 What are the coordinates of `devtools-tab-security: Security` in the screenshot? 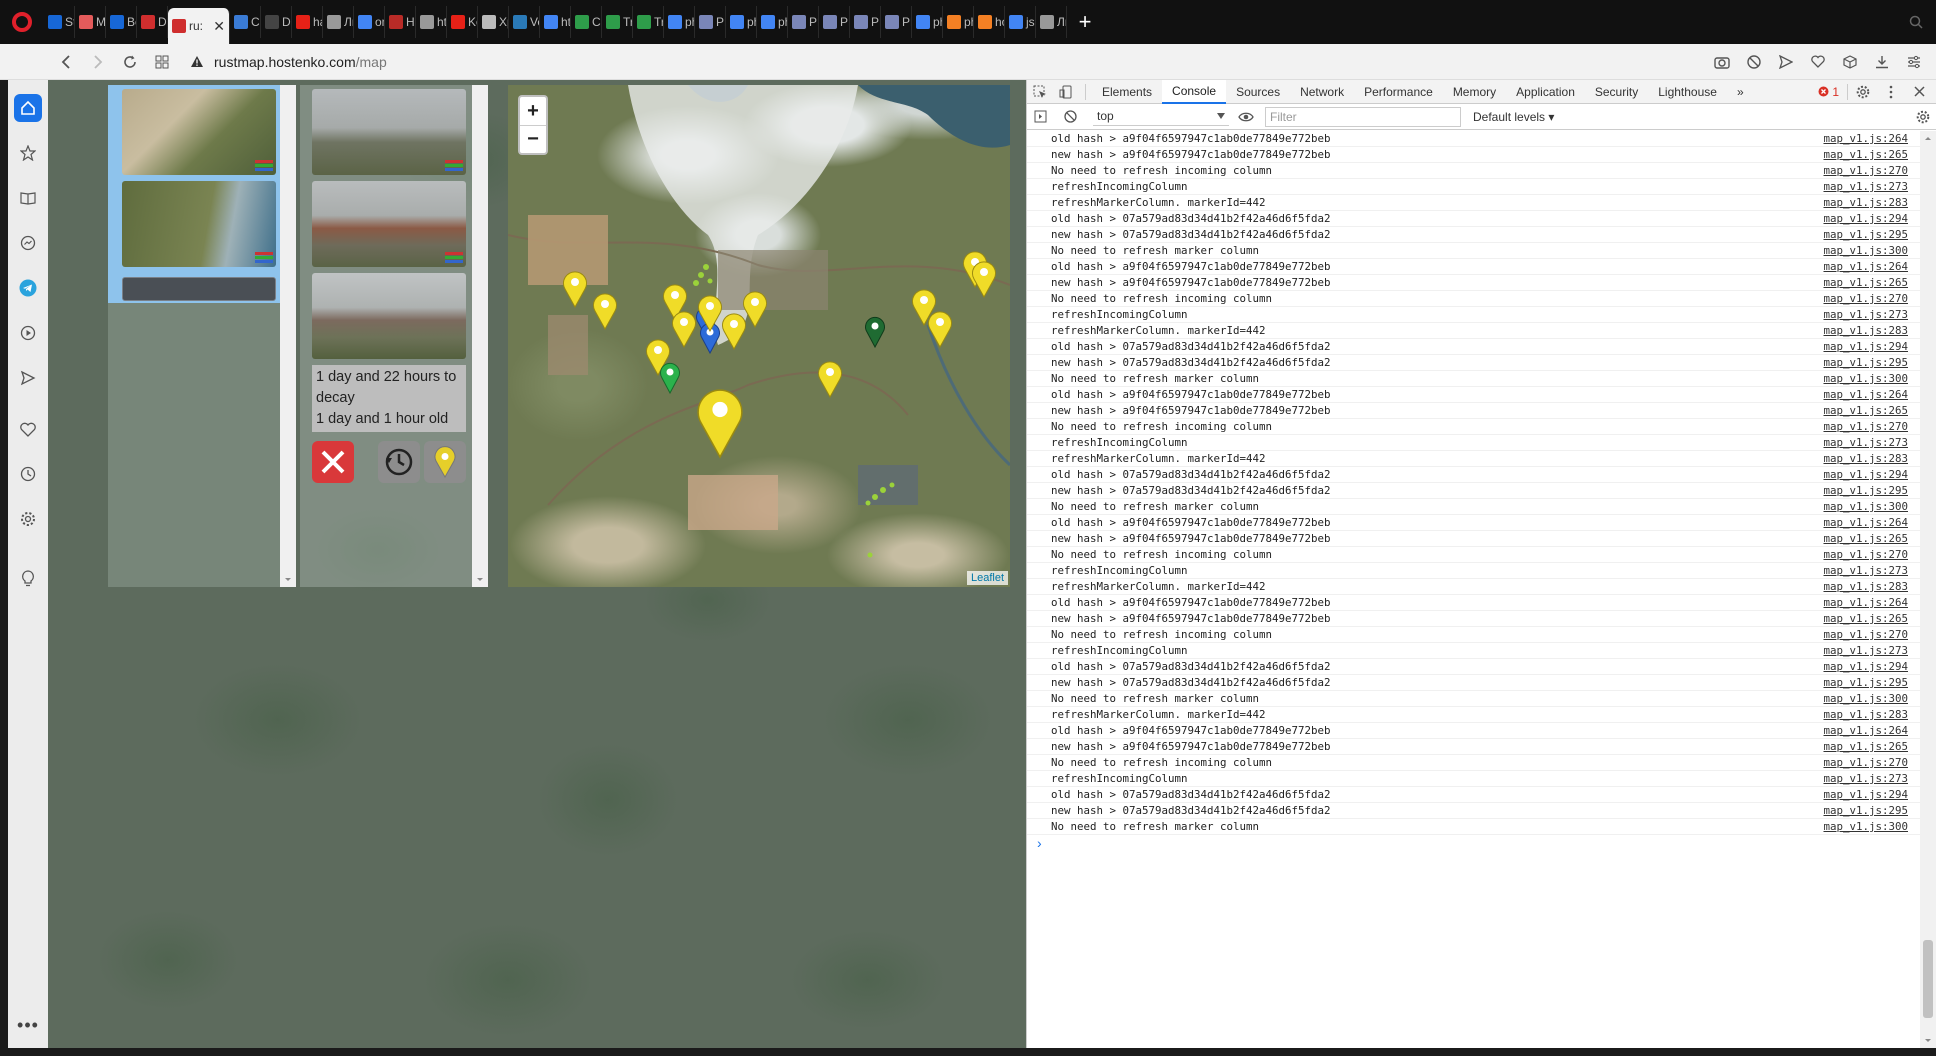 It's located at (1616, 92).